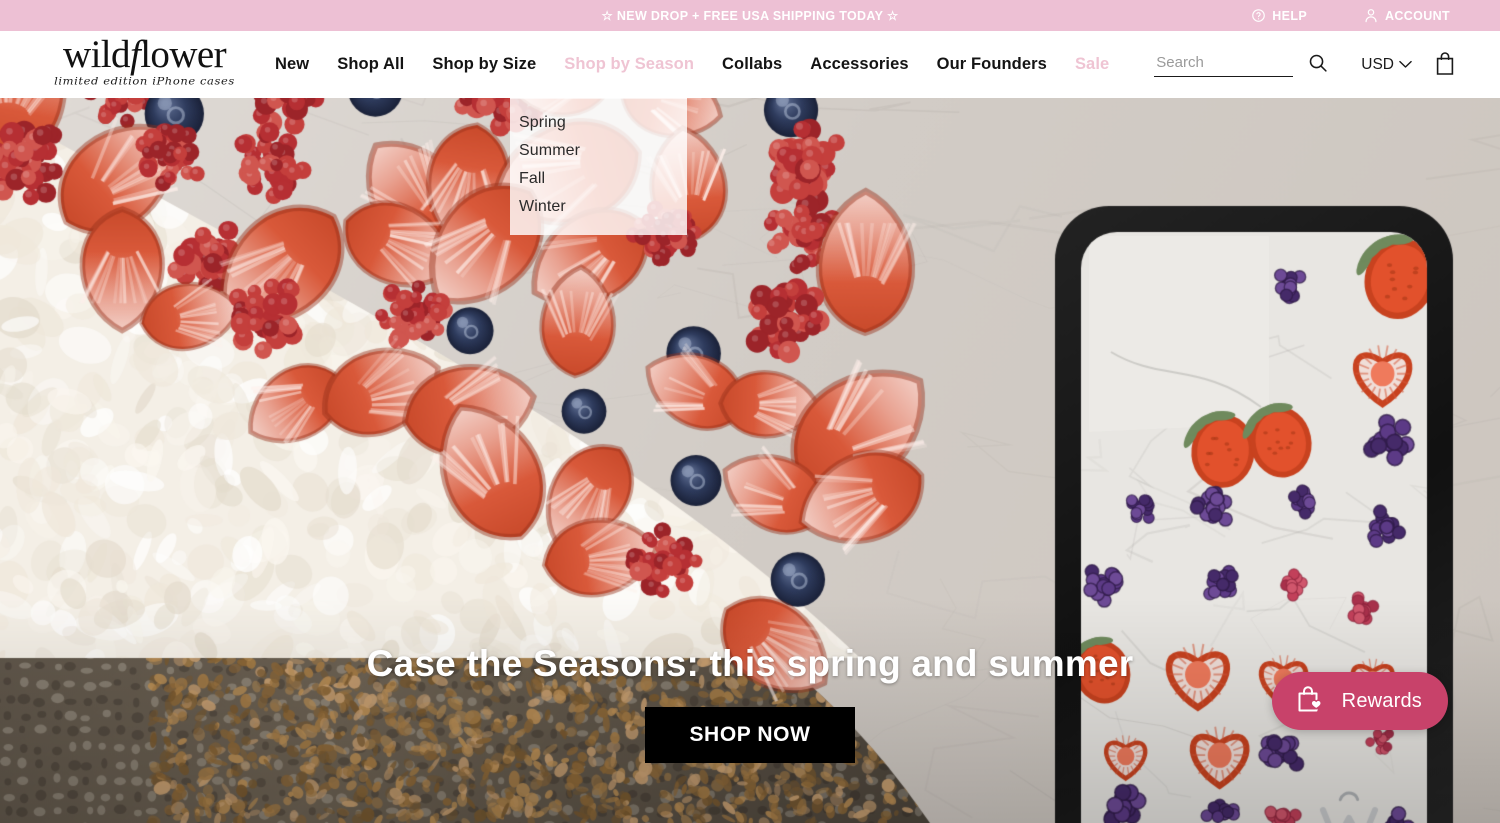 This screenshot has height=823, width=1500. I want to click on nav-item-shop-by-size: Shop by Size, so click(484, 64).